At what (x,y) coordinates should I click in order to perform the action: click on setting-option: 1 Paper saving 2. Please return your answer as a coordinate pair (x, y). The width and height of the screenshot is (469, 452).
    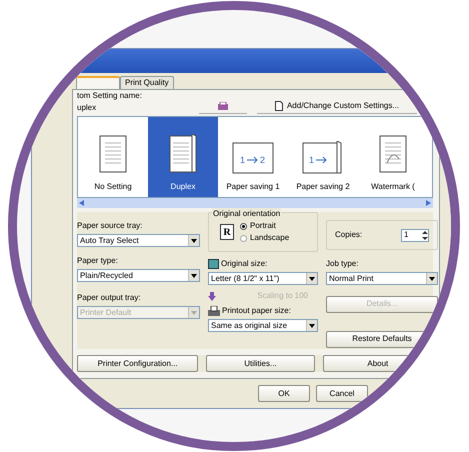
    Looking at the image, I should click on (323, 157).